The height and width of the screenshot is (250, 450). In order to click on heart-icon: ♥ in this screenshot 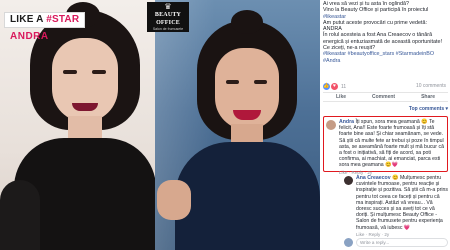, I will do `click(334, 86)`.